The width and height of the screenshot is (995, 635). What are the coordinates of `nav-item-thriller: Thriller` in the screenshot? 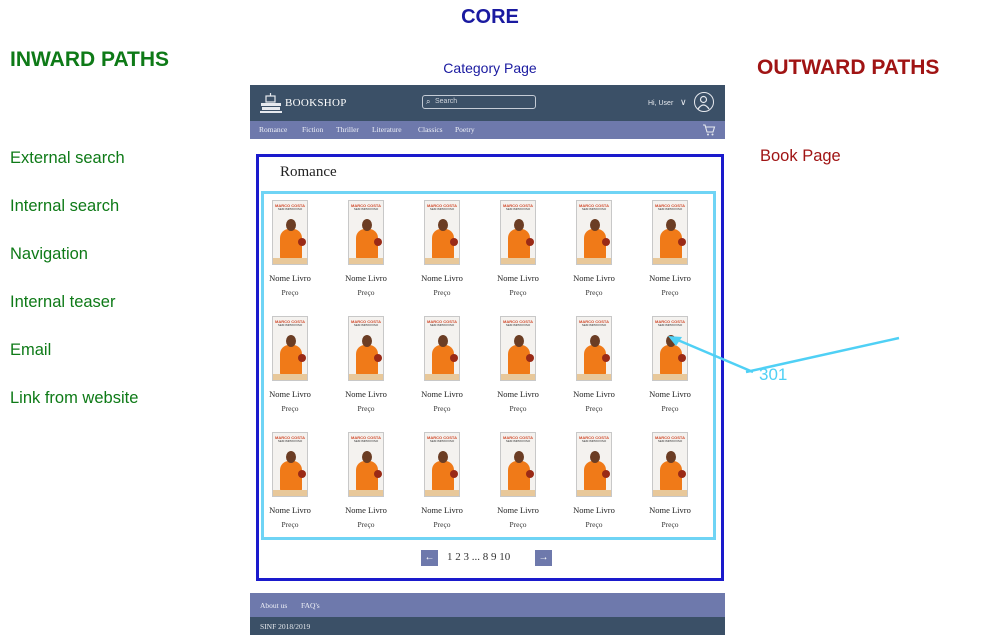 It's located at (347, 129).